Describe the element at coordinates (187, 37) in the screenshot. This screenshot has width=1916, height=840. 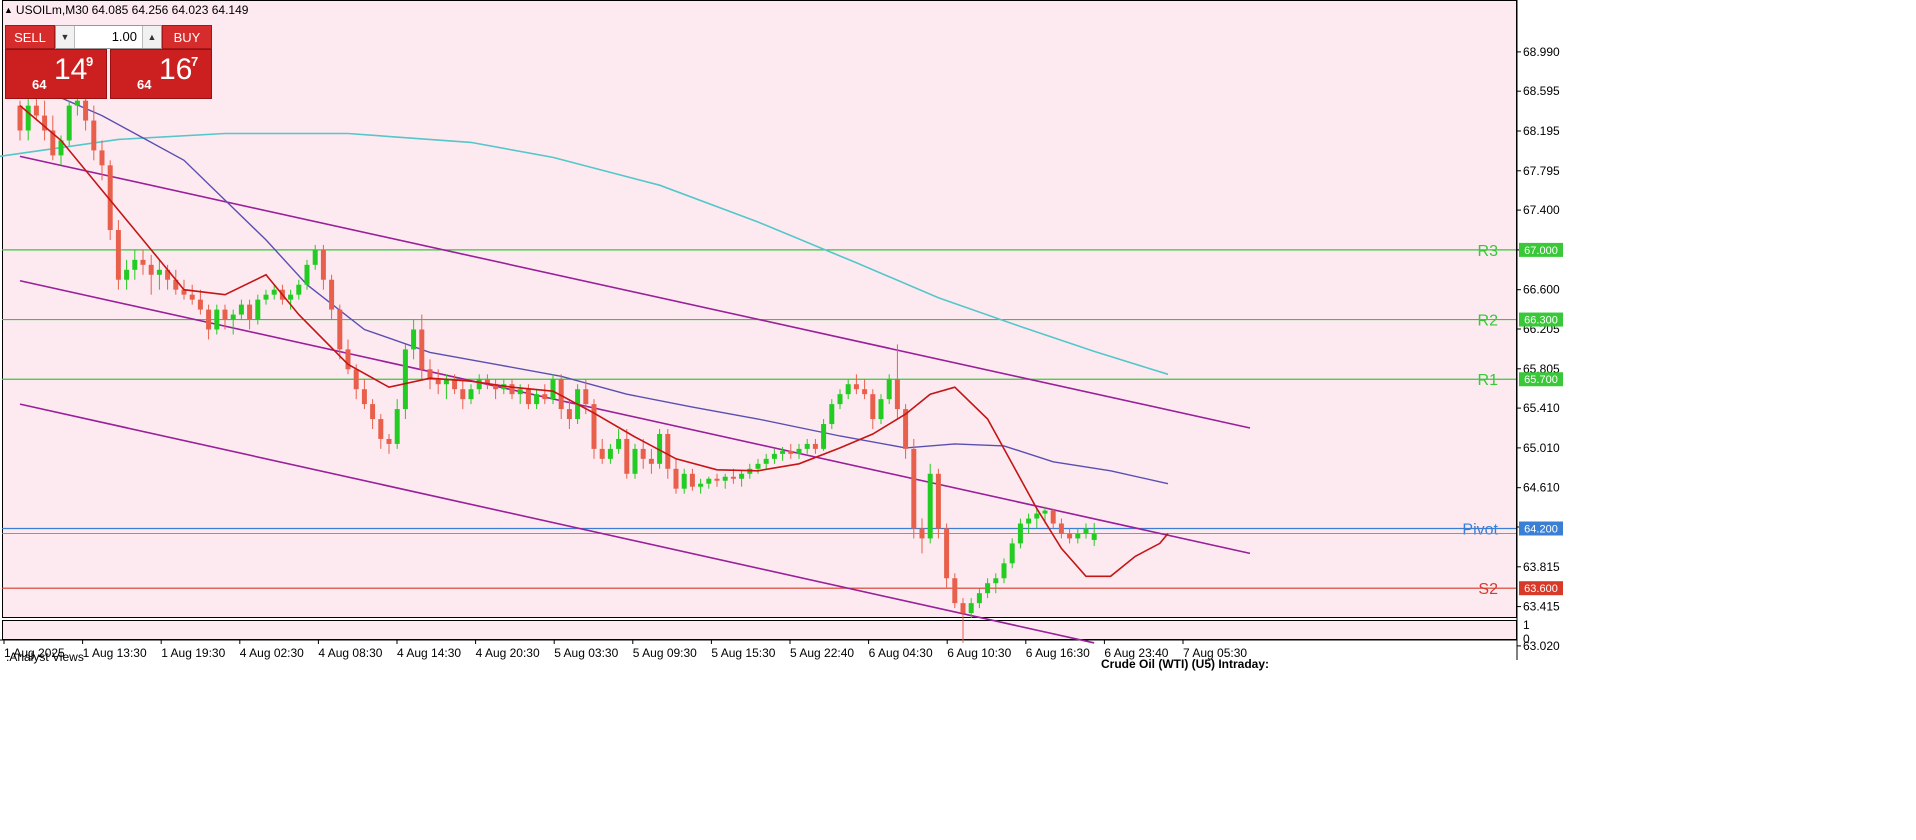
I see `buy-button: BUY` at that location.